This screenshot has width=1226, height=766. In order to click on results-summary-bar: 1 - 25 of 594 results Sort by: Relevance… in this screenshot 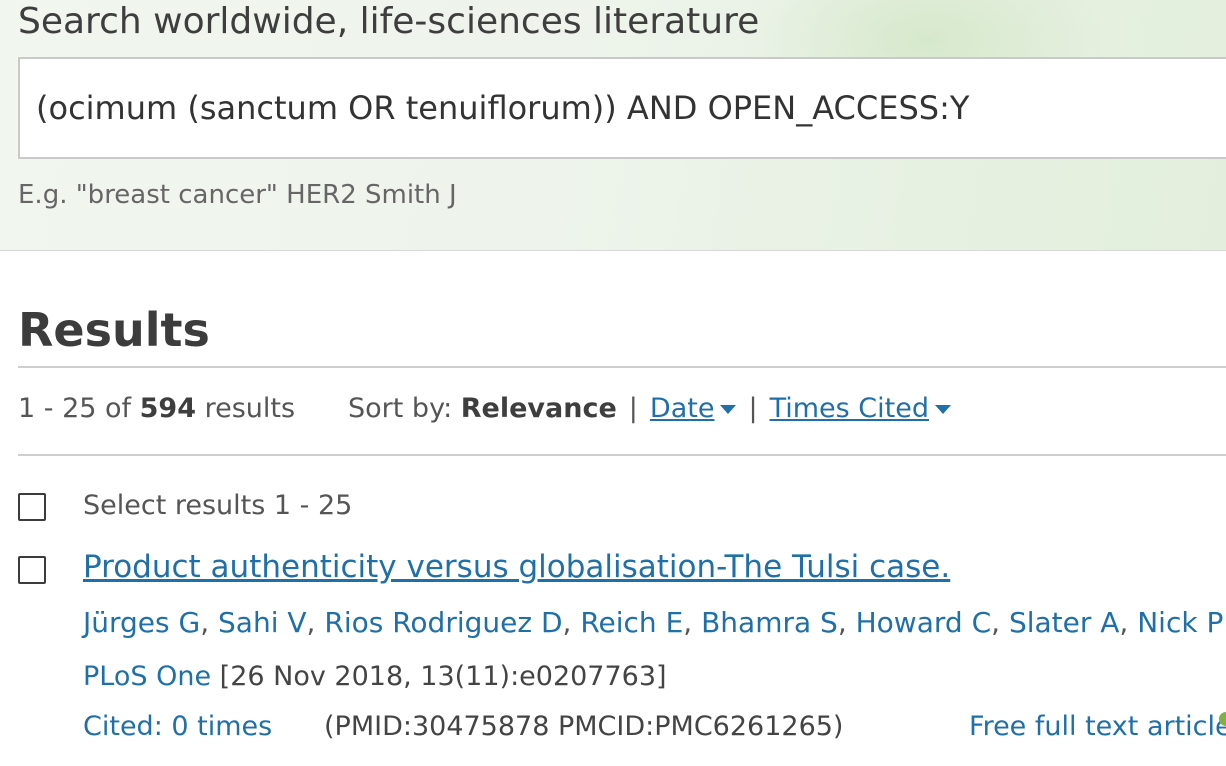, I will do `click(484, 408)`.